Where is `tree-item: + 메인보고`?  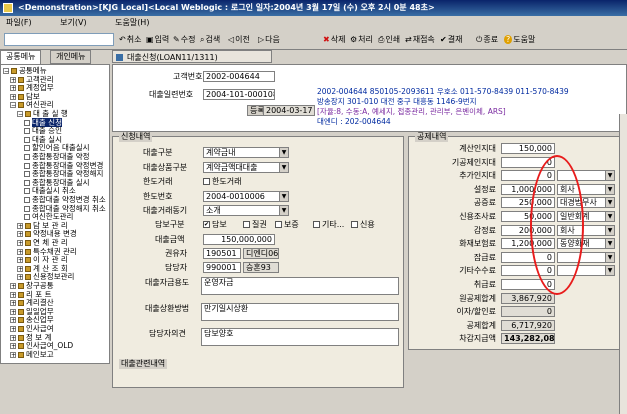
tree-item: + 메인보고 is located at coordinates (32, 354).